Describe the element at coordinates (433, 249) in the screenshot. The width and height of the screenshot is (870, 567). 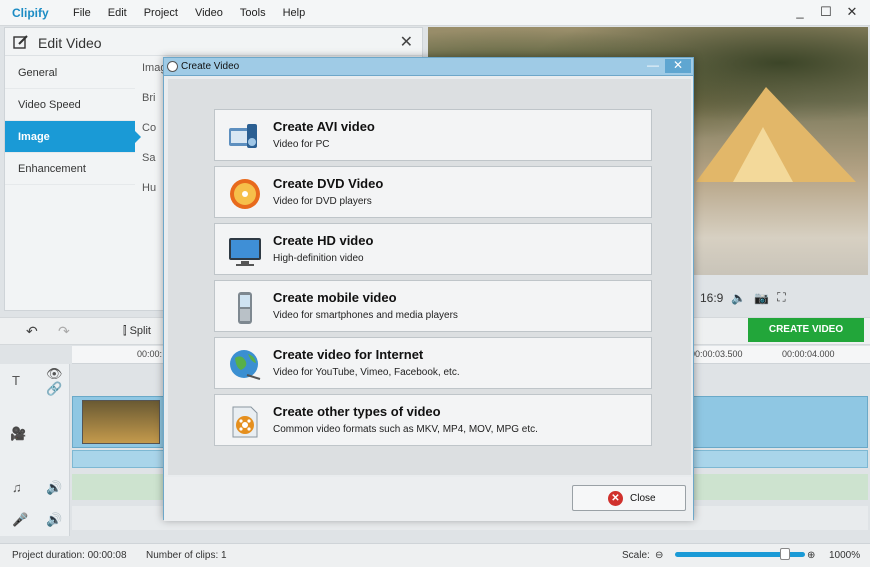
I see `option-create-hd: Create HD video High-definition video` at that location.